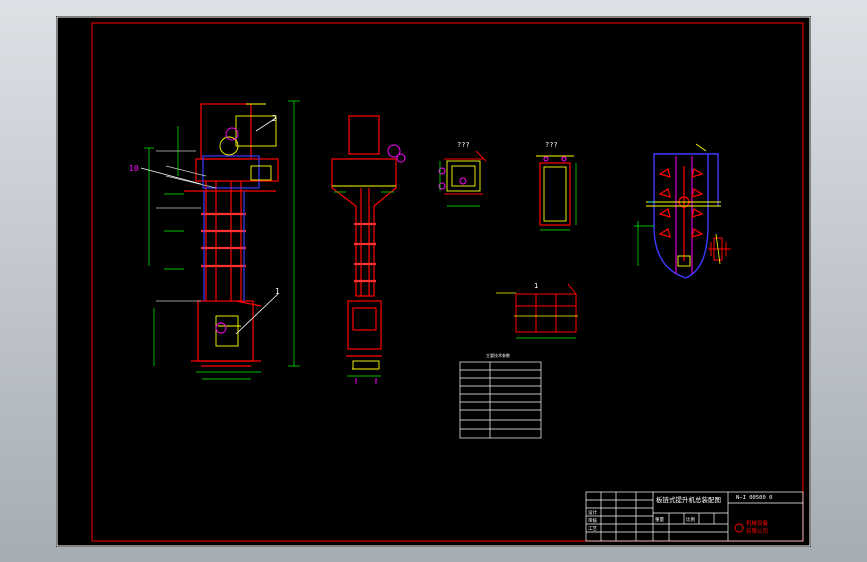 The image size is (867, 562). What do you see at coordinates (659, 519) in the screenshot?
I see `weight-label: 重量` at bounding box center [659, 519].